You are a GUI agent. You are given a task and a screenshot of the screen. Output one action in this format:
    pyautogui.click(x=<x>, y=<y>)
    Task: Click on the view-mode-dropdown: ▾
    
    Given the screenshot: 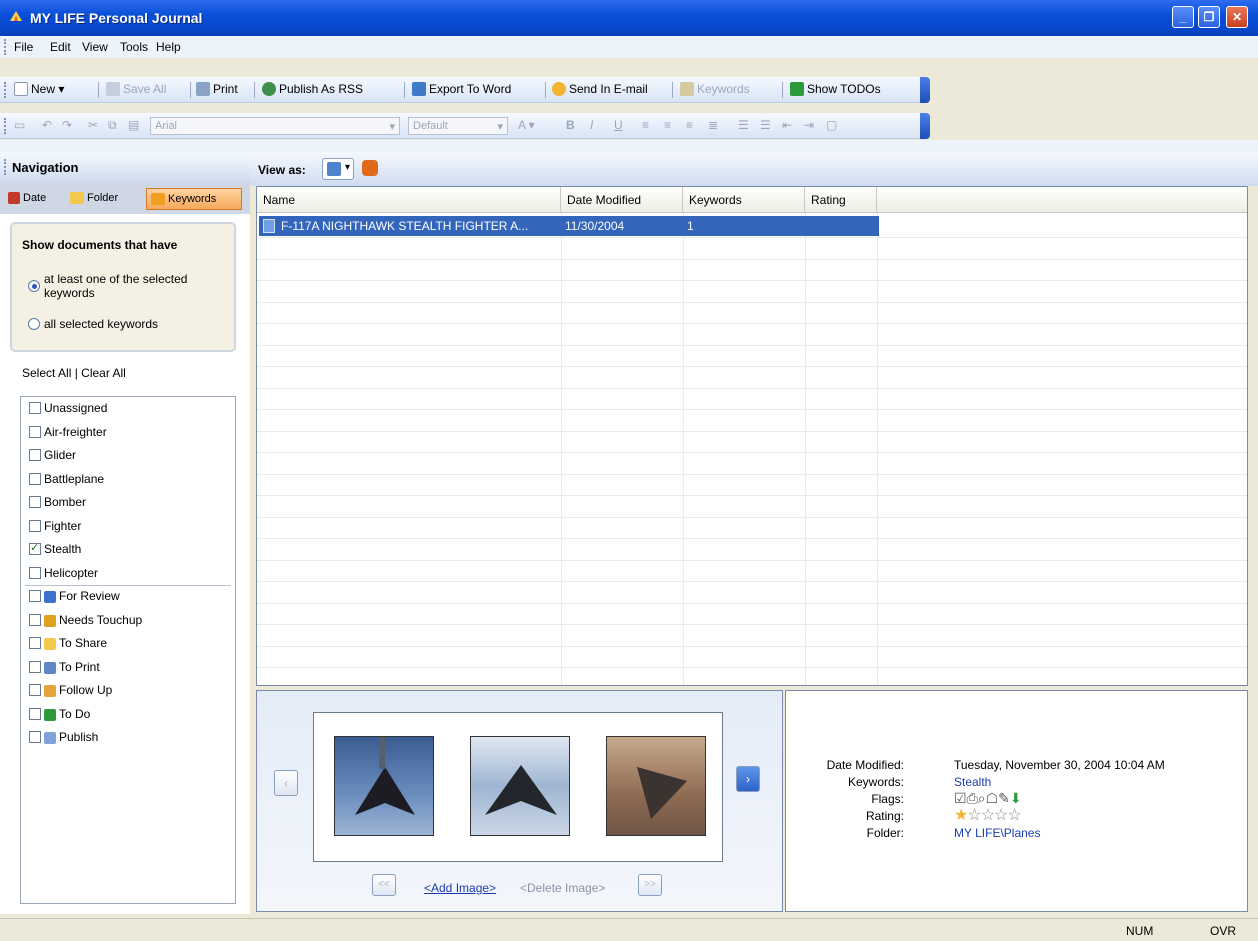 What is the action you would take?
    pyautogui.click(x=338, y=169)
    